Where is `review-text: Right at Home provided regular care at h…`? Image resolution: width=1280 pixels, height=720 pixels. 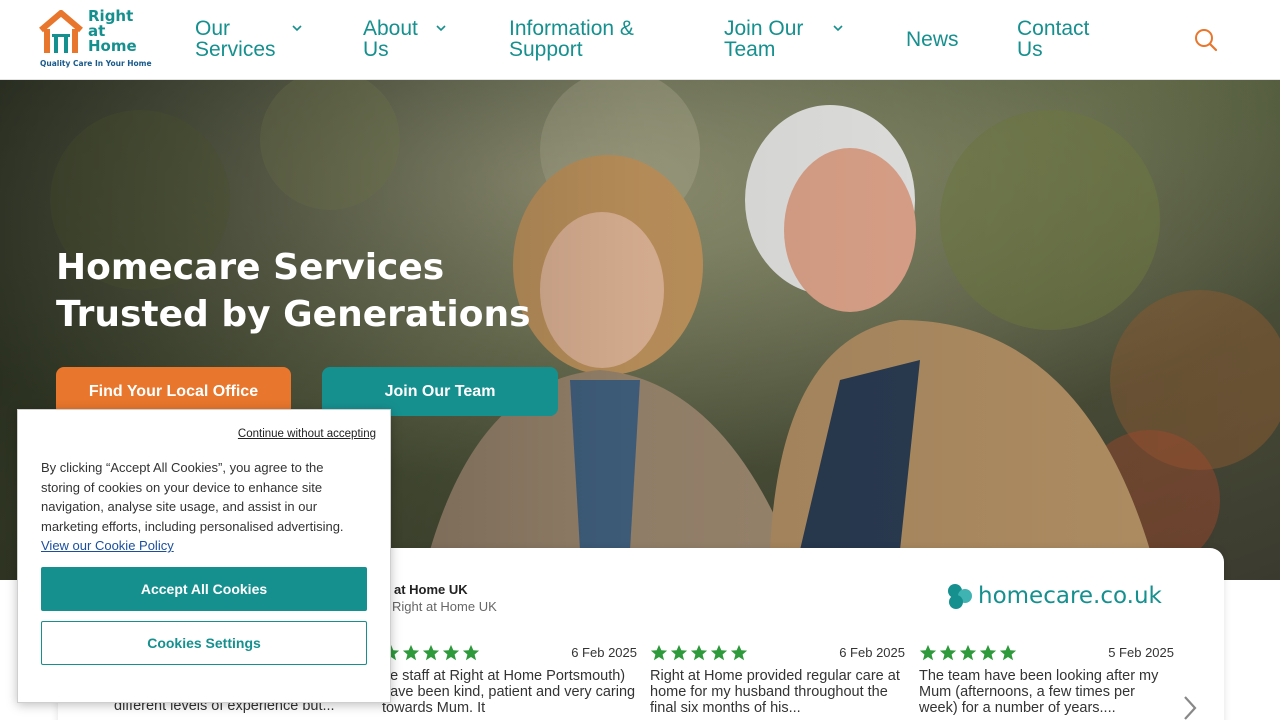 review-text: Right at Home provided regular care at h… is located at coordinates (775, 692).